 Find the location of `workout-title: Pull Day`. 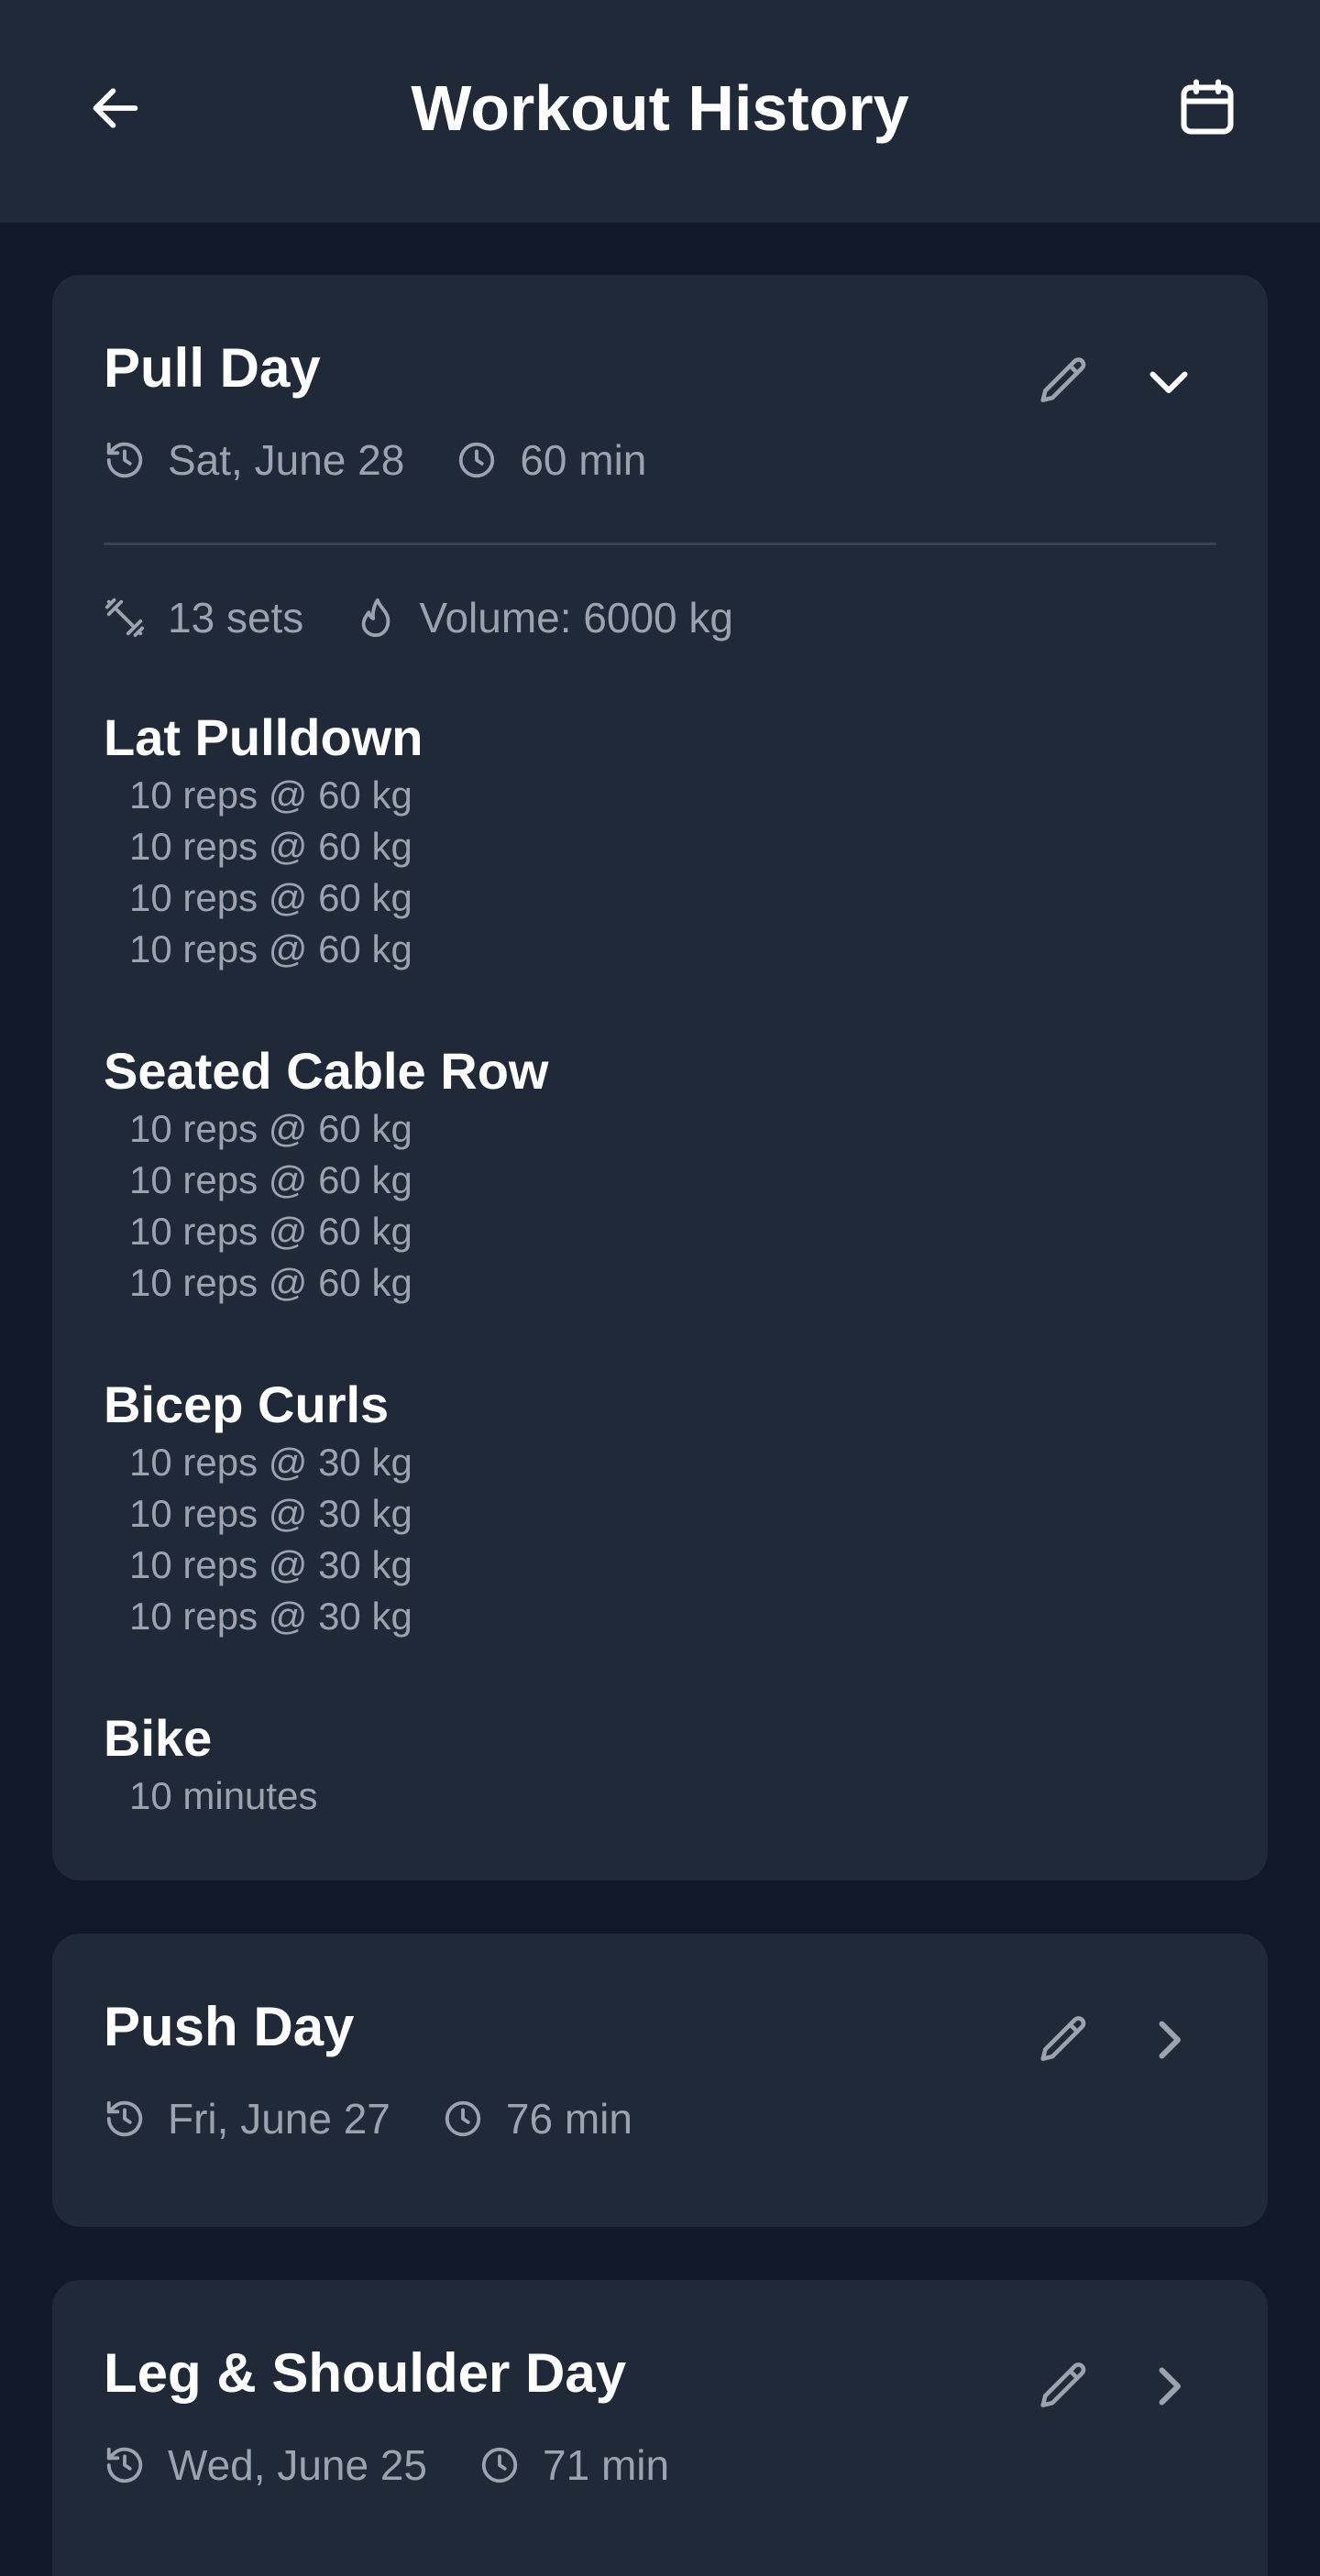

workout-title: Pull Day is located at coordinates (212, 368).